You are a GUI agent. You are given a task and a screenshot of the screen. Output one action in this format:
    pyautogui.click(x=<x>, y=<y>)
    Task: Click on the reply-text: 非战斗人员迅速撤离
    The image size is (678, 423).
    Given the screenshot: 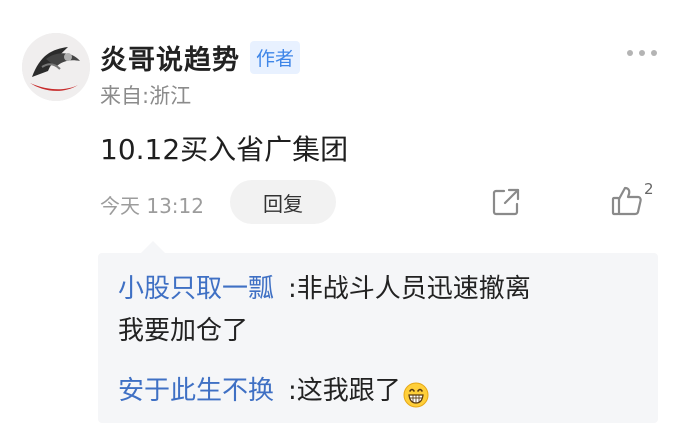 What is the action you would take?
    pyautogui.click(x=413, y=289)
    